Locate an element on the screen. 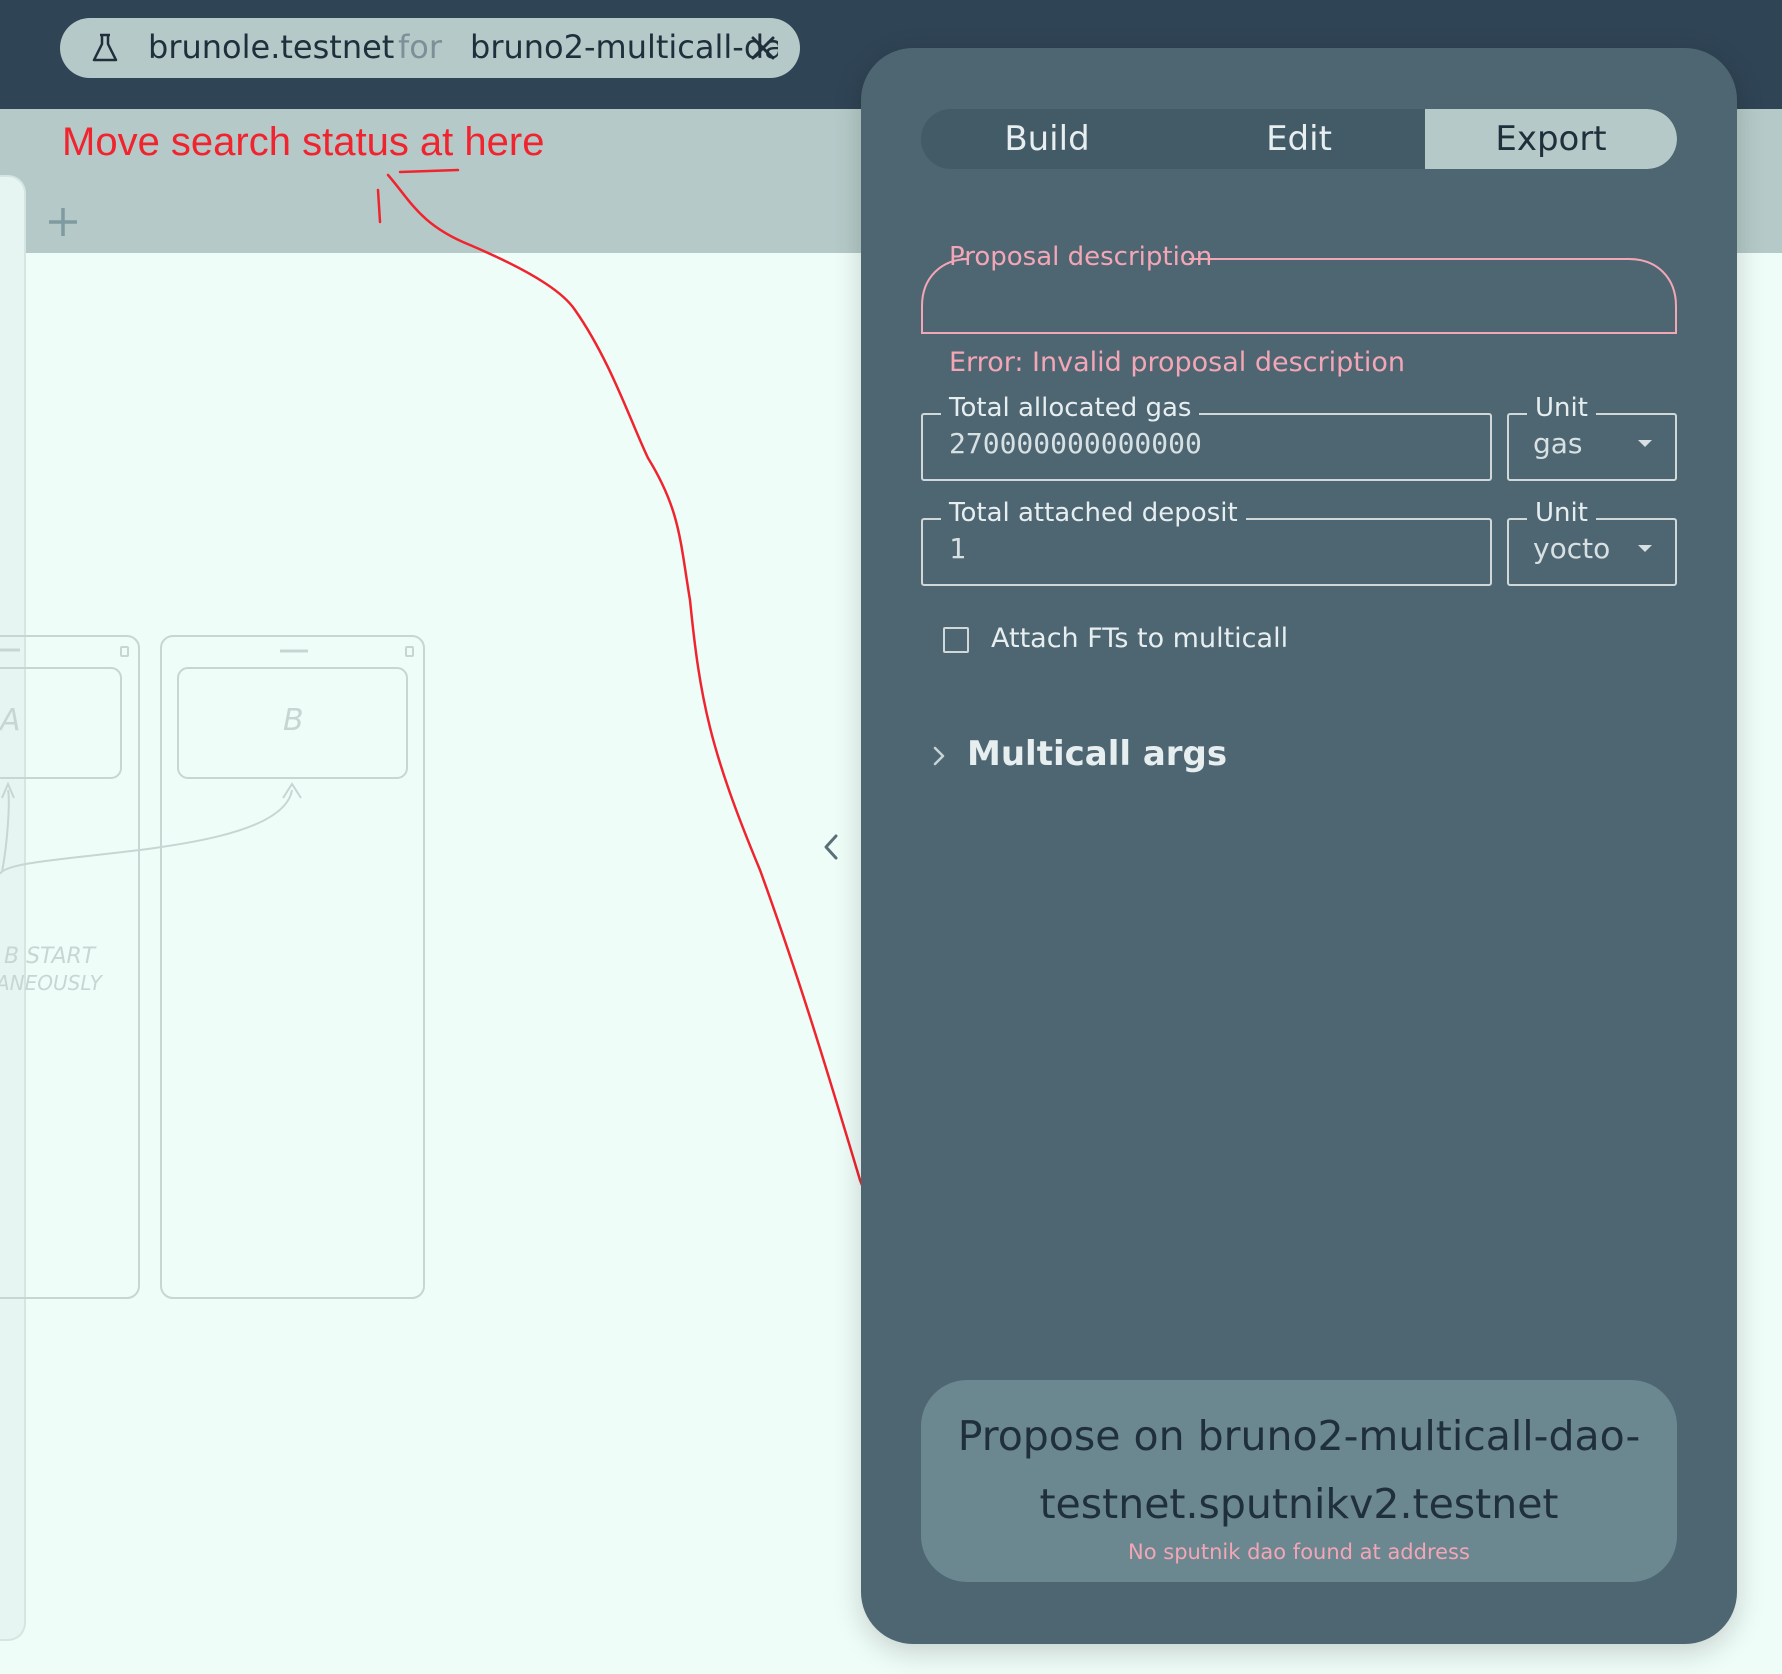  address-bar: brunole.testnet for bruno2-multicall-dao is located at coordinates (430, 48).